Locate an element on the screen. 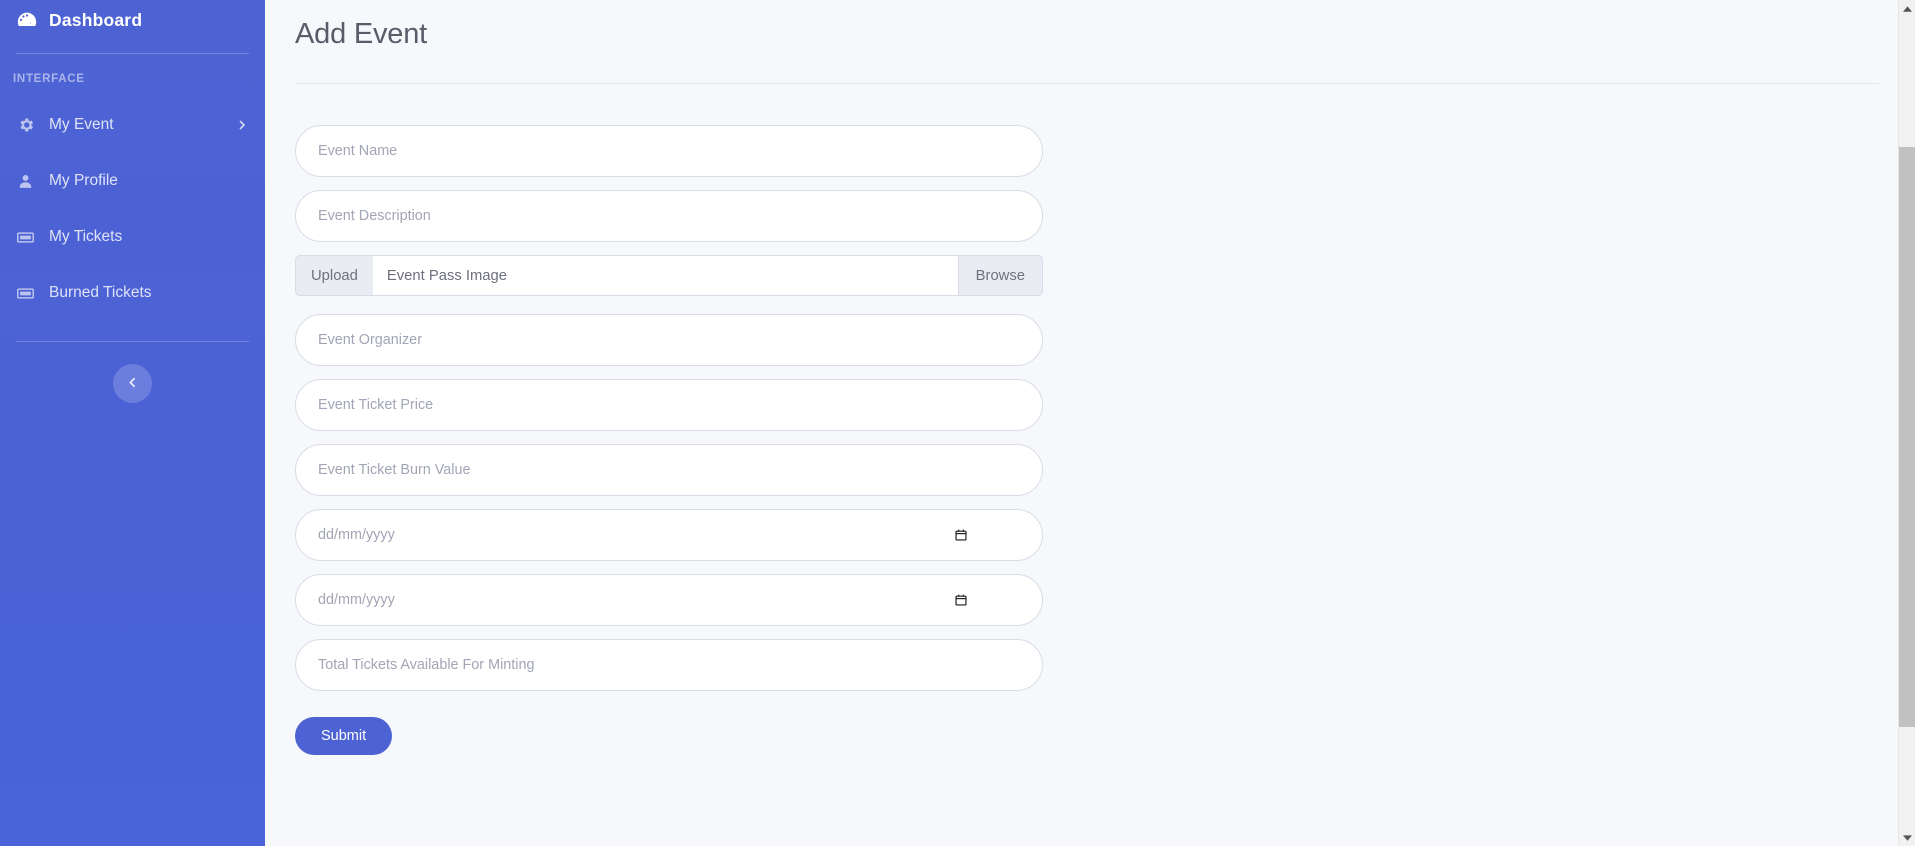  scrollbar-track is located at coordinates (1907, 423).